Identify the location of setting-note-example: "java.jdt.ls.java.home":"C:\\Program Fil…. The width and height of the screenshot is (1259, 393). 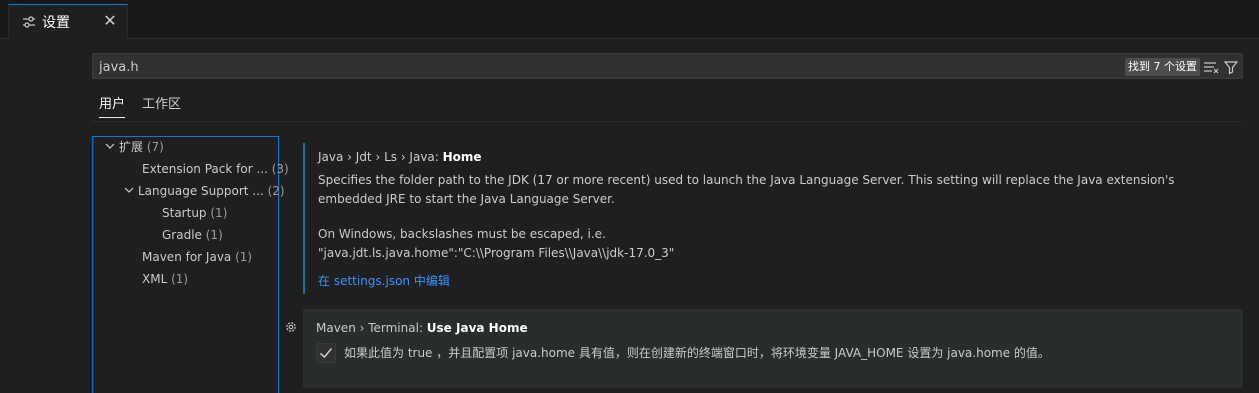
(496, 253).